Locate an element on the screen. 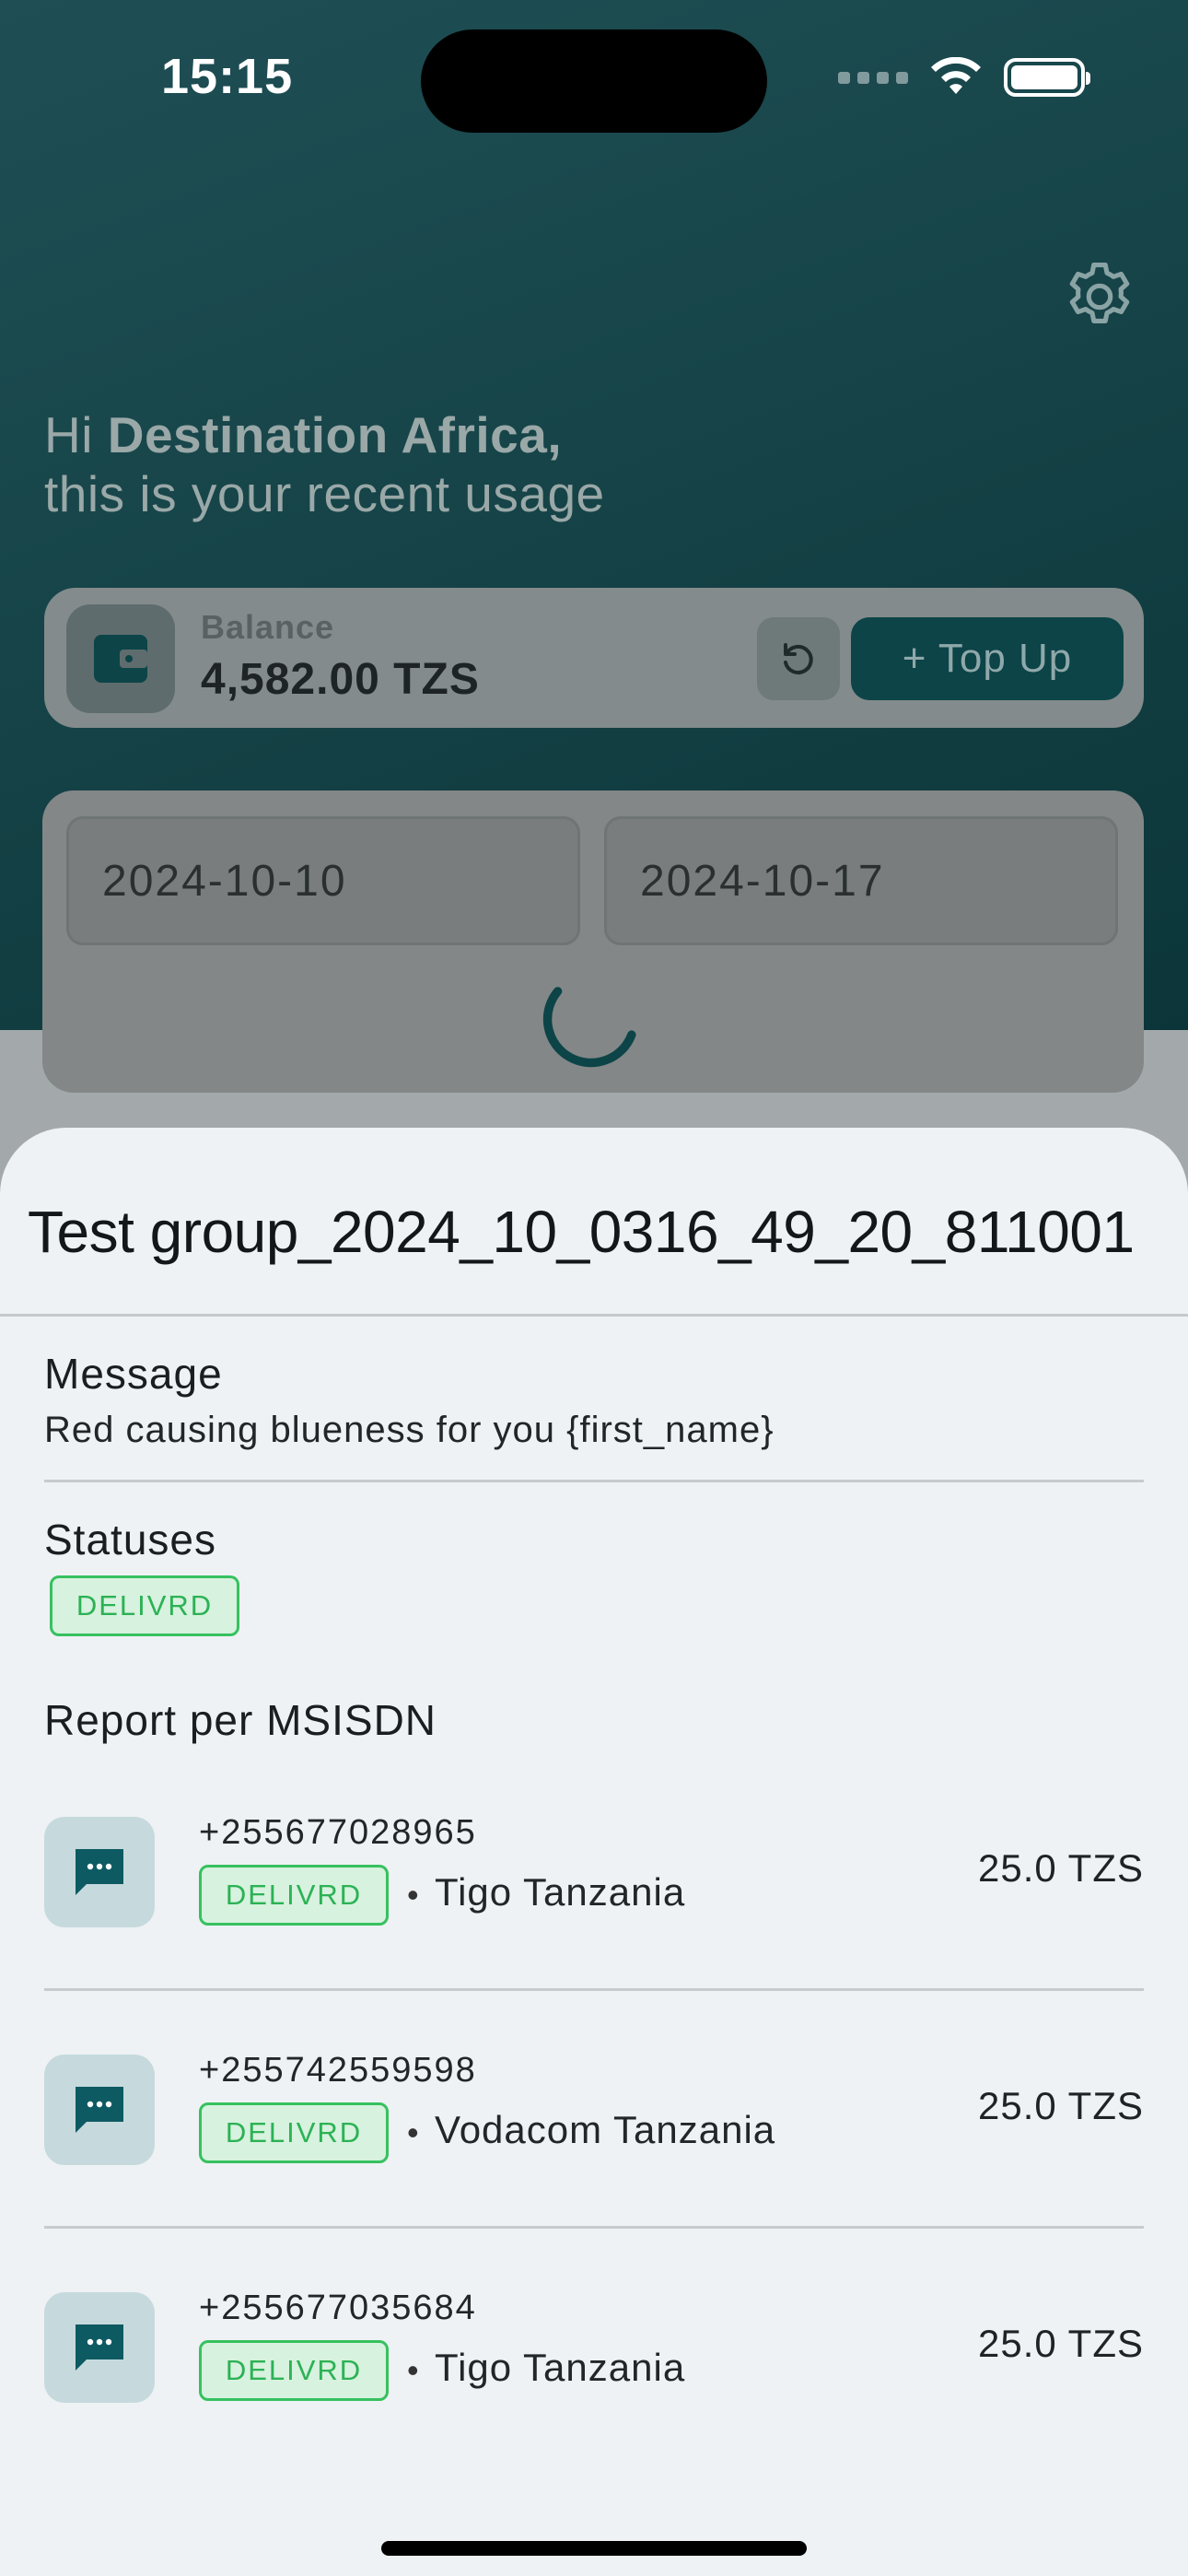 The image size is (1188, 2576). end-date-field: 2024-10-17 is located at coordinates (861, 880).